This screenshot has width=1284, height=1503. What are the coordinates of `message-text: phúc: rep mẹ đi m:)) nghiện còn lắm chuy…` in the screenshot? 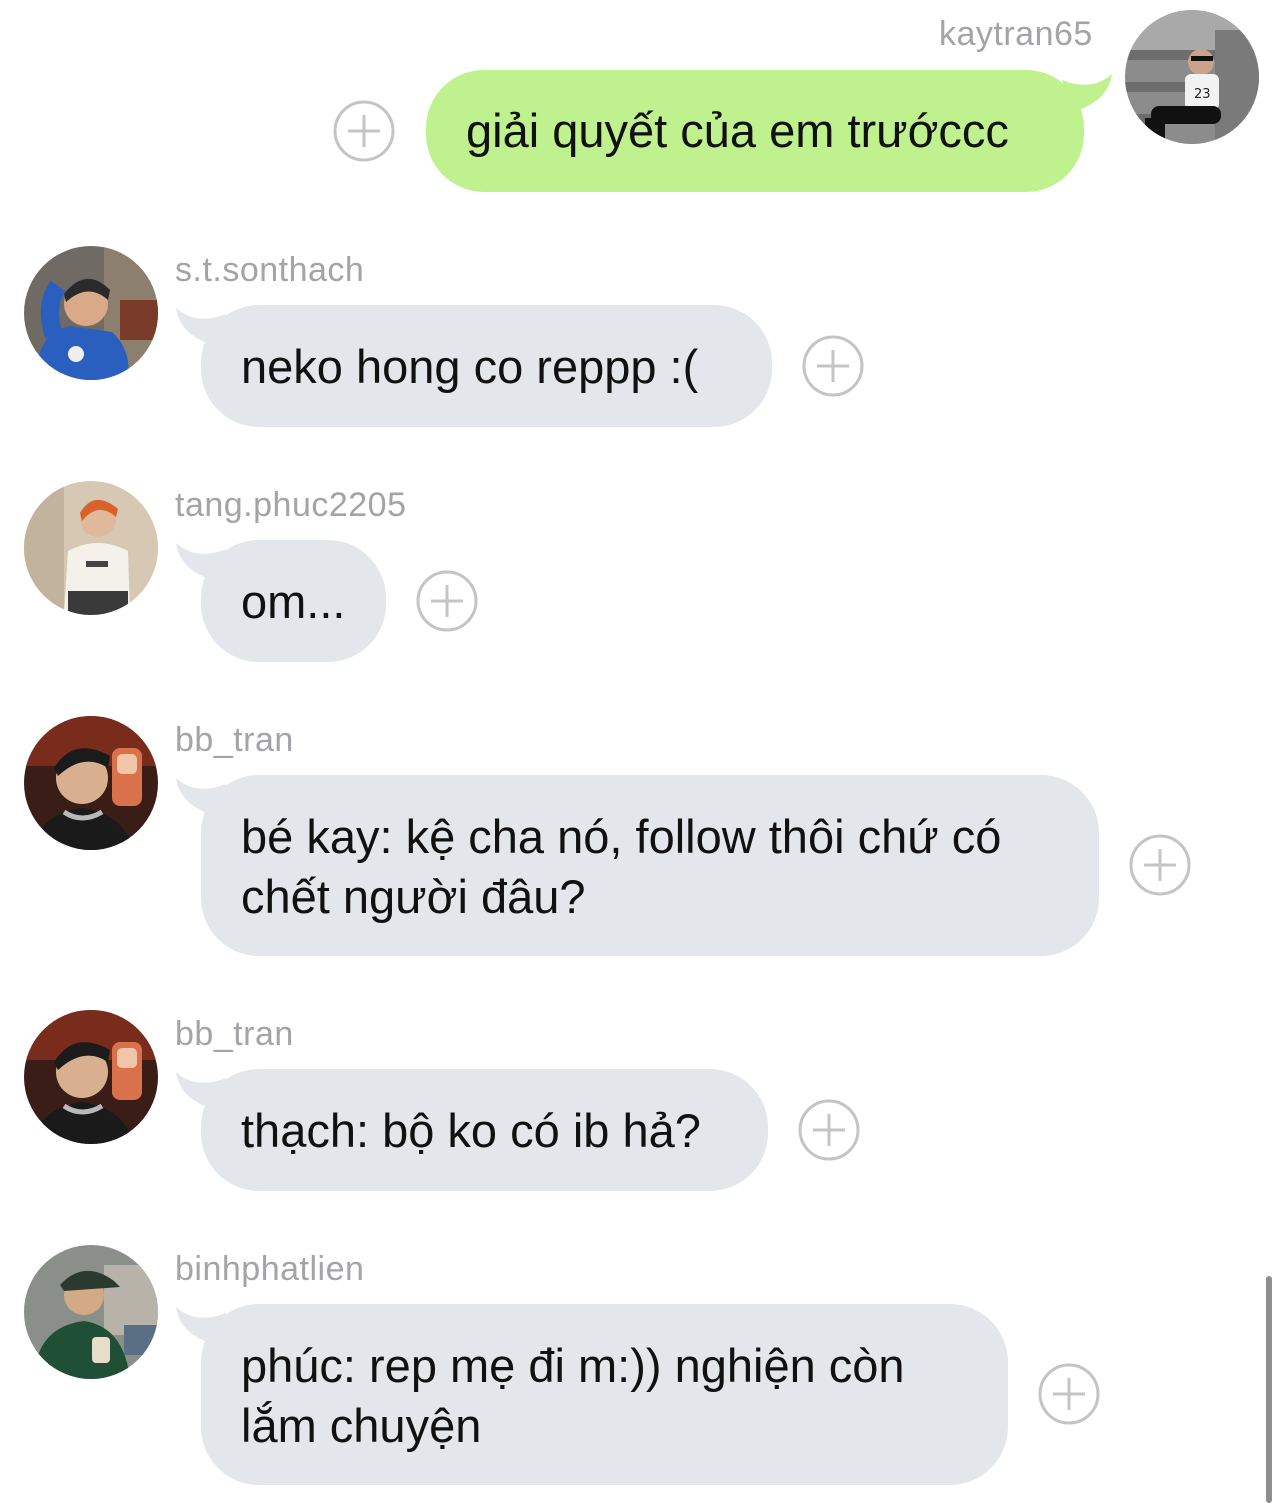 It's located at (573, 1395).